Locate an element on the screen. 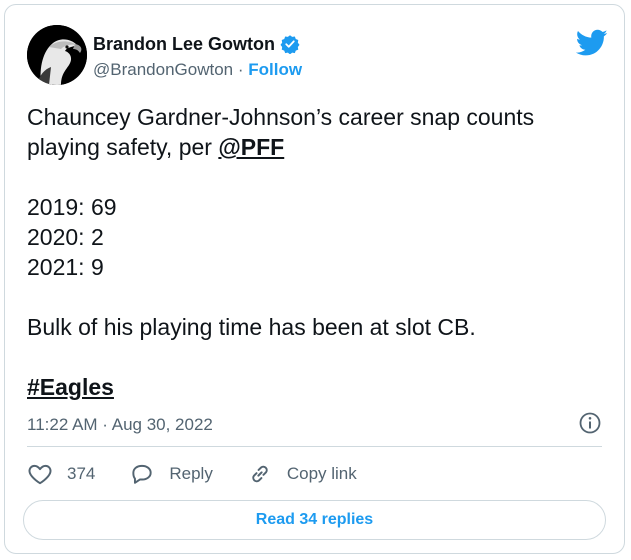 This screenshot has width=631, height=560. stat-line: 2020: 2 is located at coordinates (65, 237).